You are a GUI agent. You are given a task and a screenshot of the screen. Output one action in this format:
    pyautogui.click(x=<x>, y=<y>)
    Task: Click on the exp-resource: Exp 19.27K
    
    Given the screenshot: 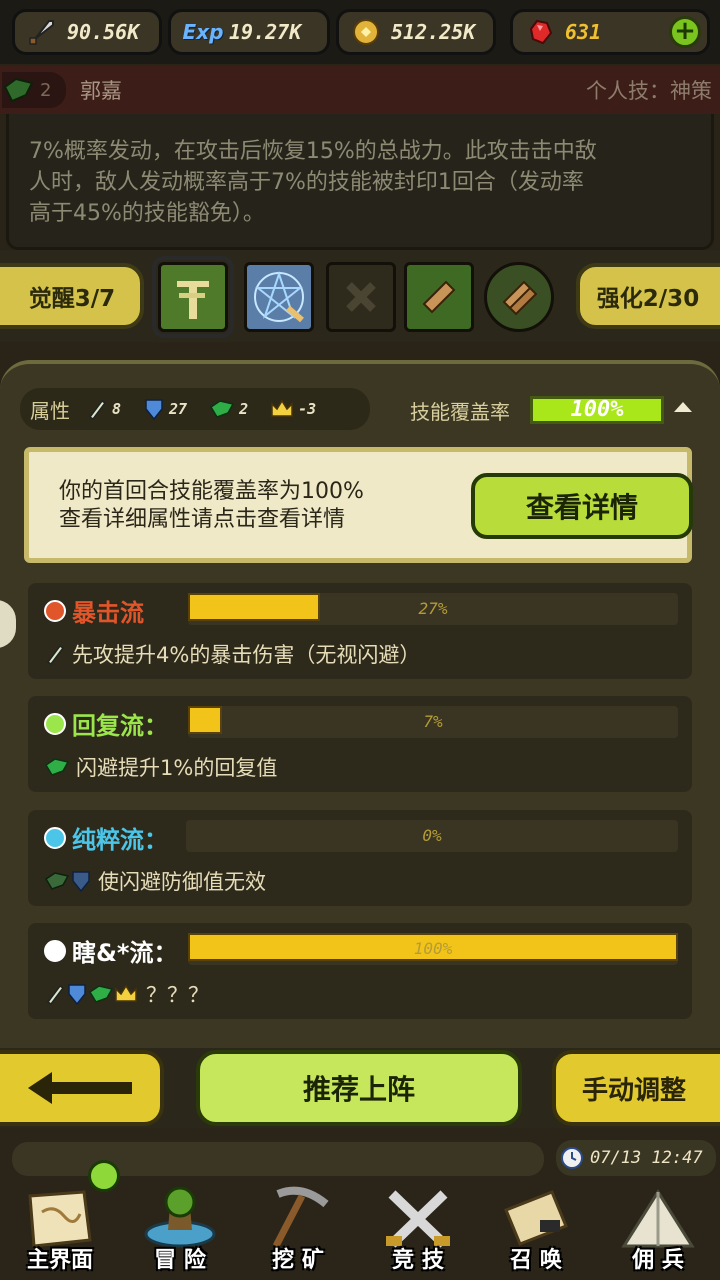 What is the action you would take?
    pyautogui.click(x=249, y=32)
    